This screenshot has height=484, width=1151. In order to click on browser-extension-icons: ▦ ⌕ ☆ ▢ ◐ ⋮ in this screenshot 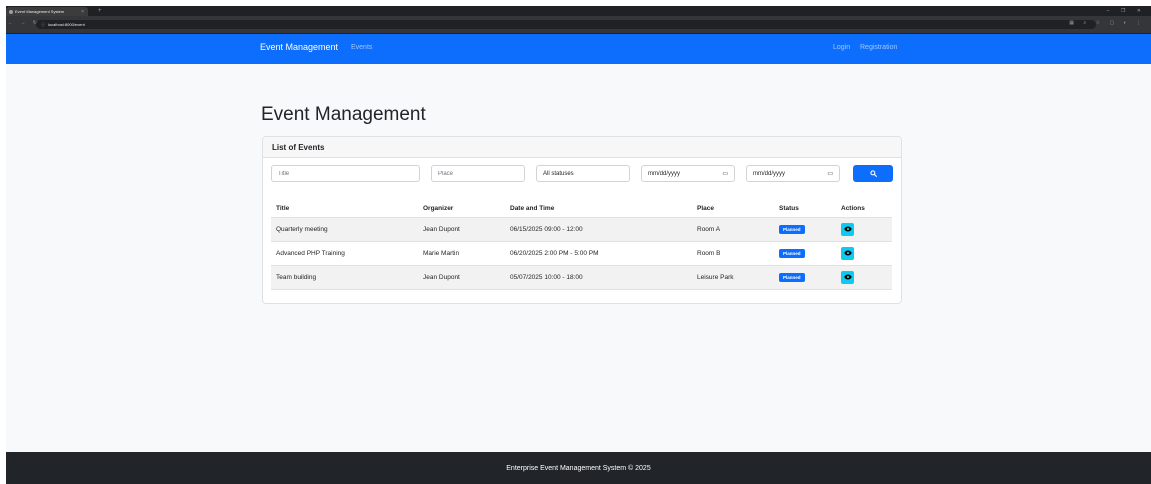, I will do `click(1107, 23)`.